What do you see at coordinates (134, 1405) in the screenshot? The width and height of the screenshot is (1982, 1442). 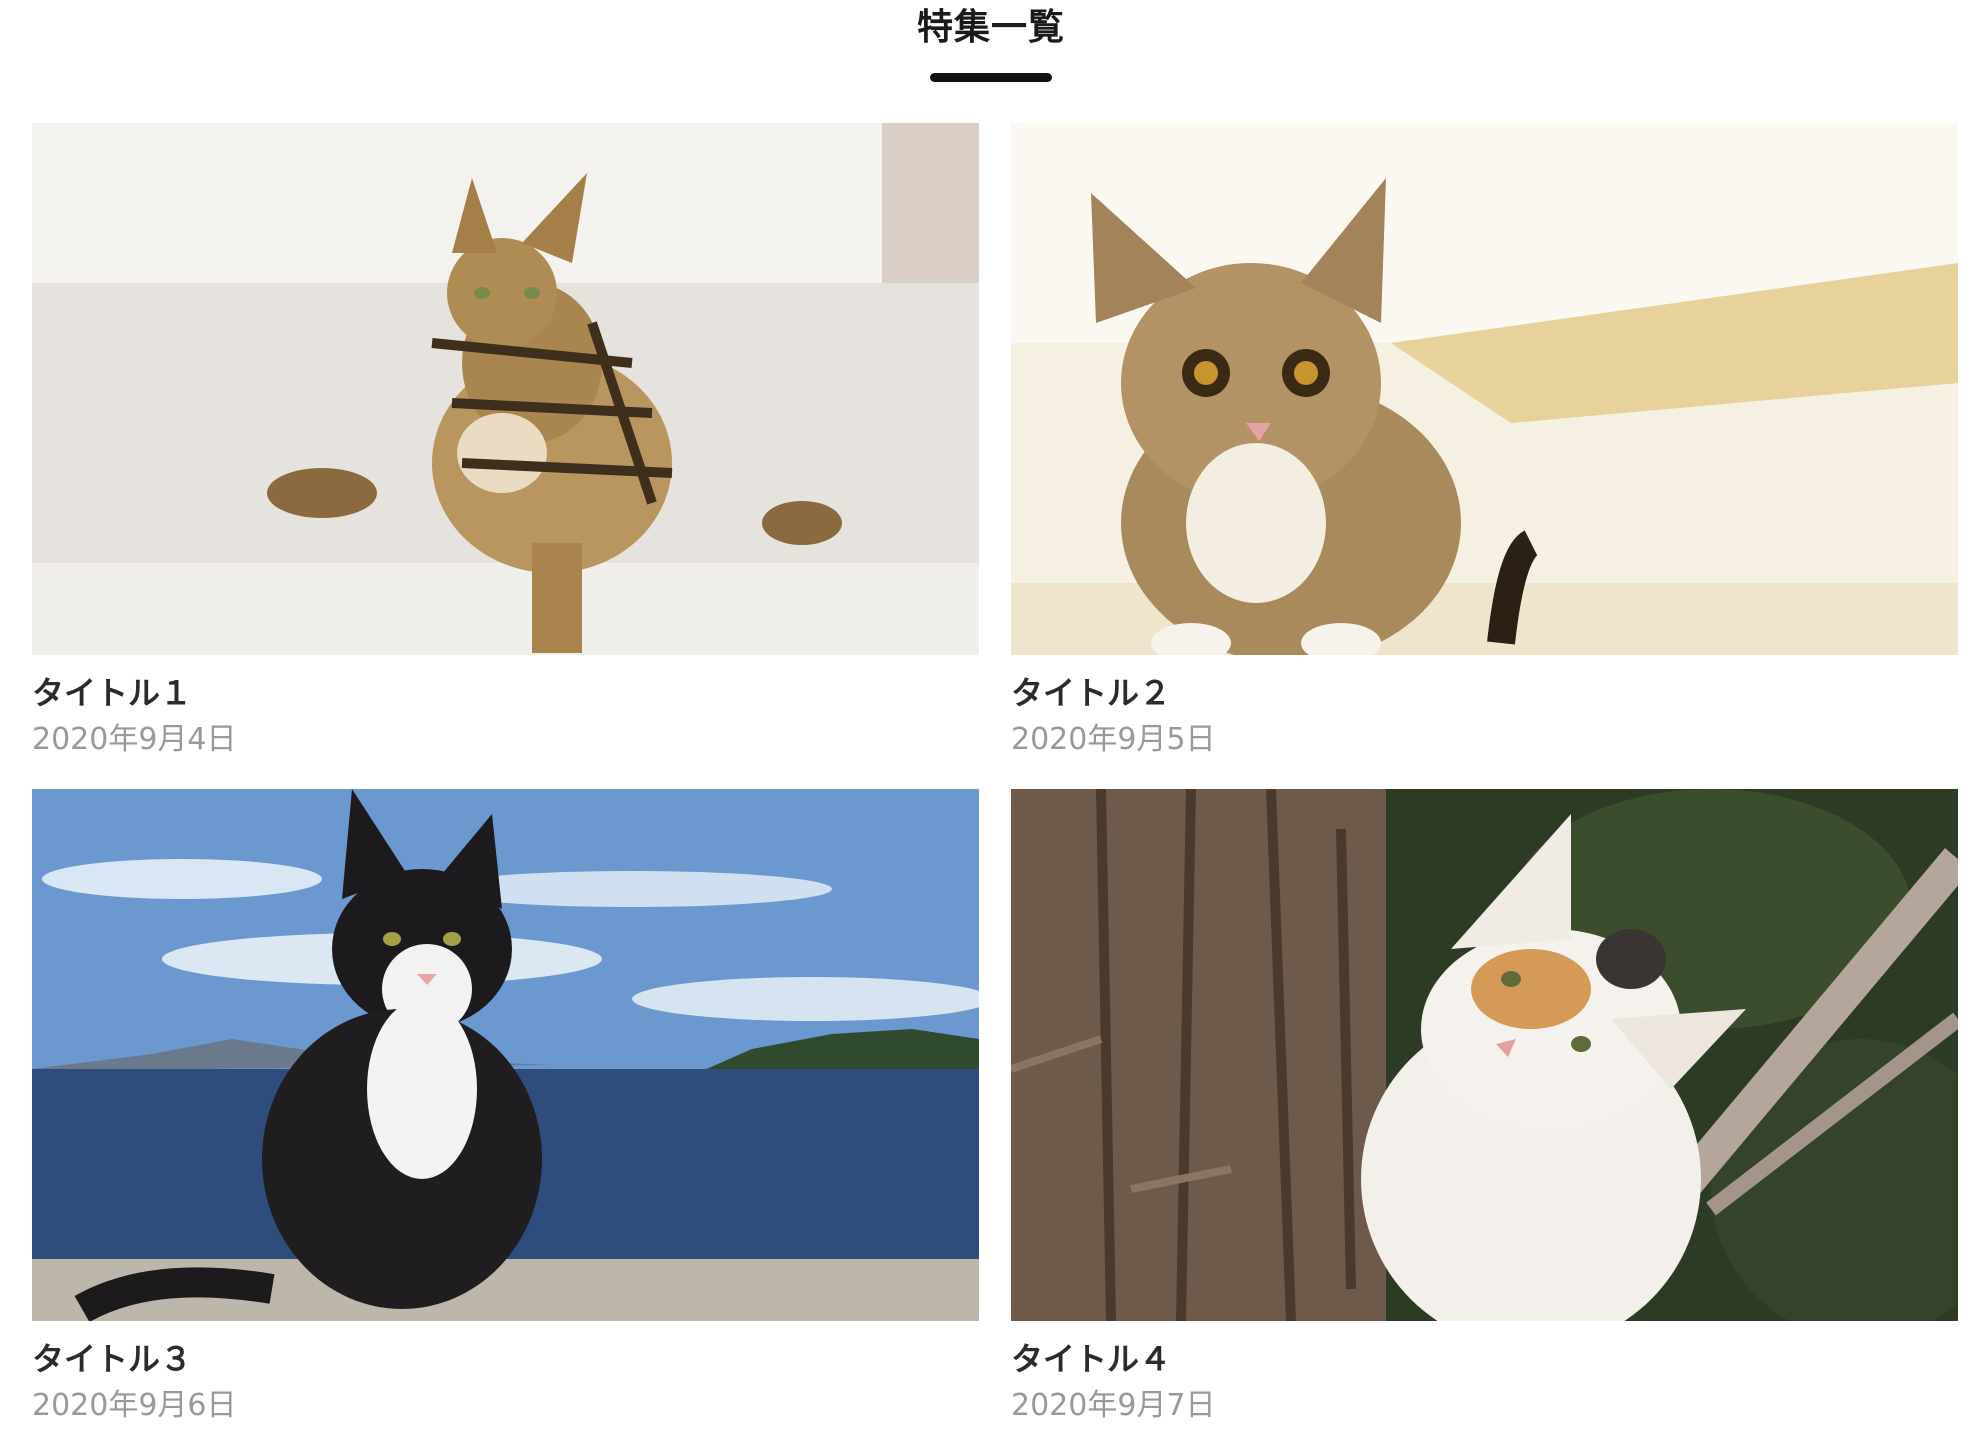 I see `card-3-date: 2020年9月6日` at bounding box center [134, 1405].